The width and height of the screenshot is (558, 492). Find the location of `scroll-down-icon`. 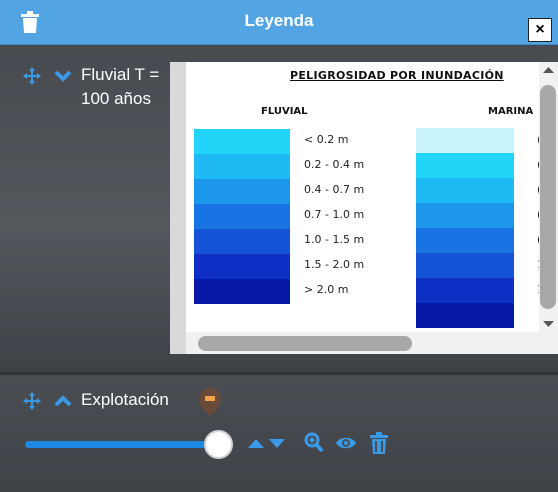

scroll-down-icon is located at coordinates (548, 324).